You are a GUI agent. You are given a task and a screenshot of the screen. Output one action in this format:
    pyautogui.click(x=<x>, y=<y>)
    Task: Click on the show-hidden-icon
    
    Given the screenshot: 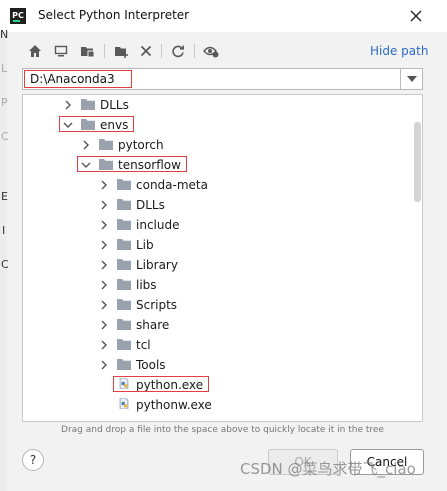 What is the action you would take?
    pyautogui.click(x=211, y=52)
    